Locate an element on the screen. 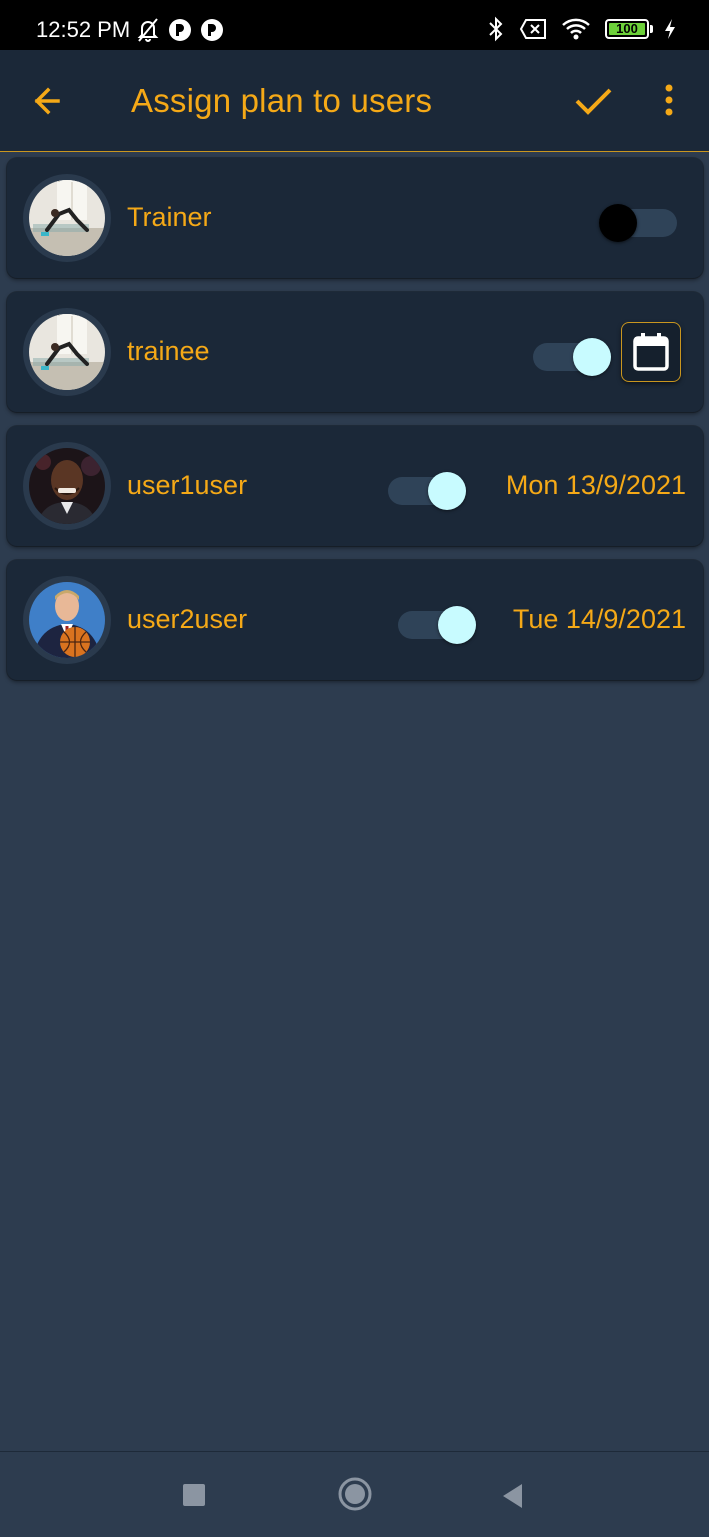 The image size is (709, 1537). more-options-button is located at coordinates (669, 101).